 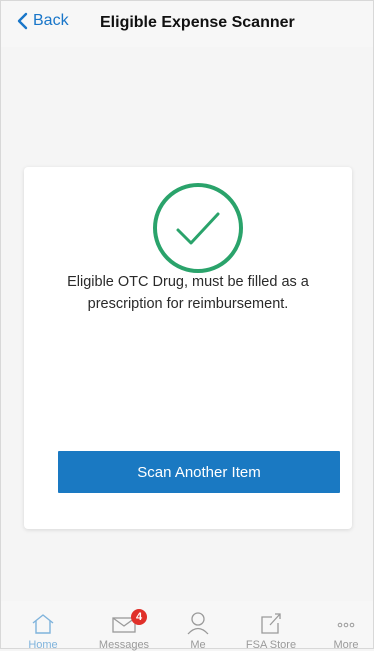 What do you see at coordinates (43, 645) in the screenshot?
I see `tab-home-label: Home` at bounding box center [43, 645].